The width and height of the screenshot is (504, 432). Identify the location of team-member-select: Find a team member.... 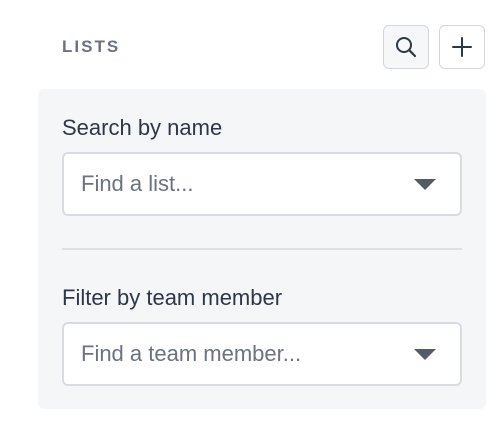
(262, 354).